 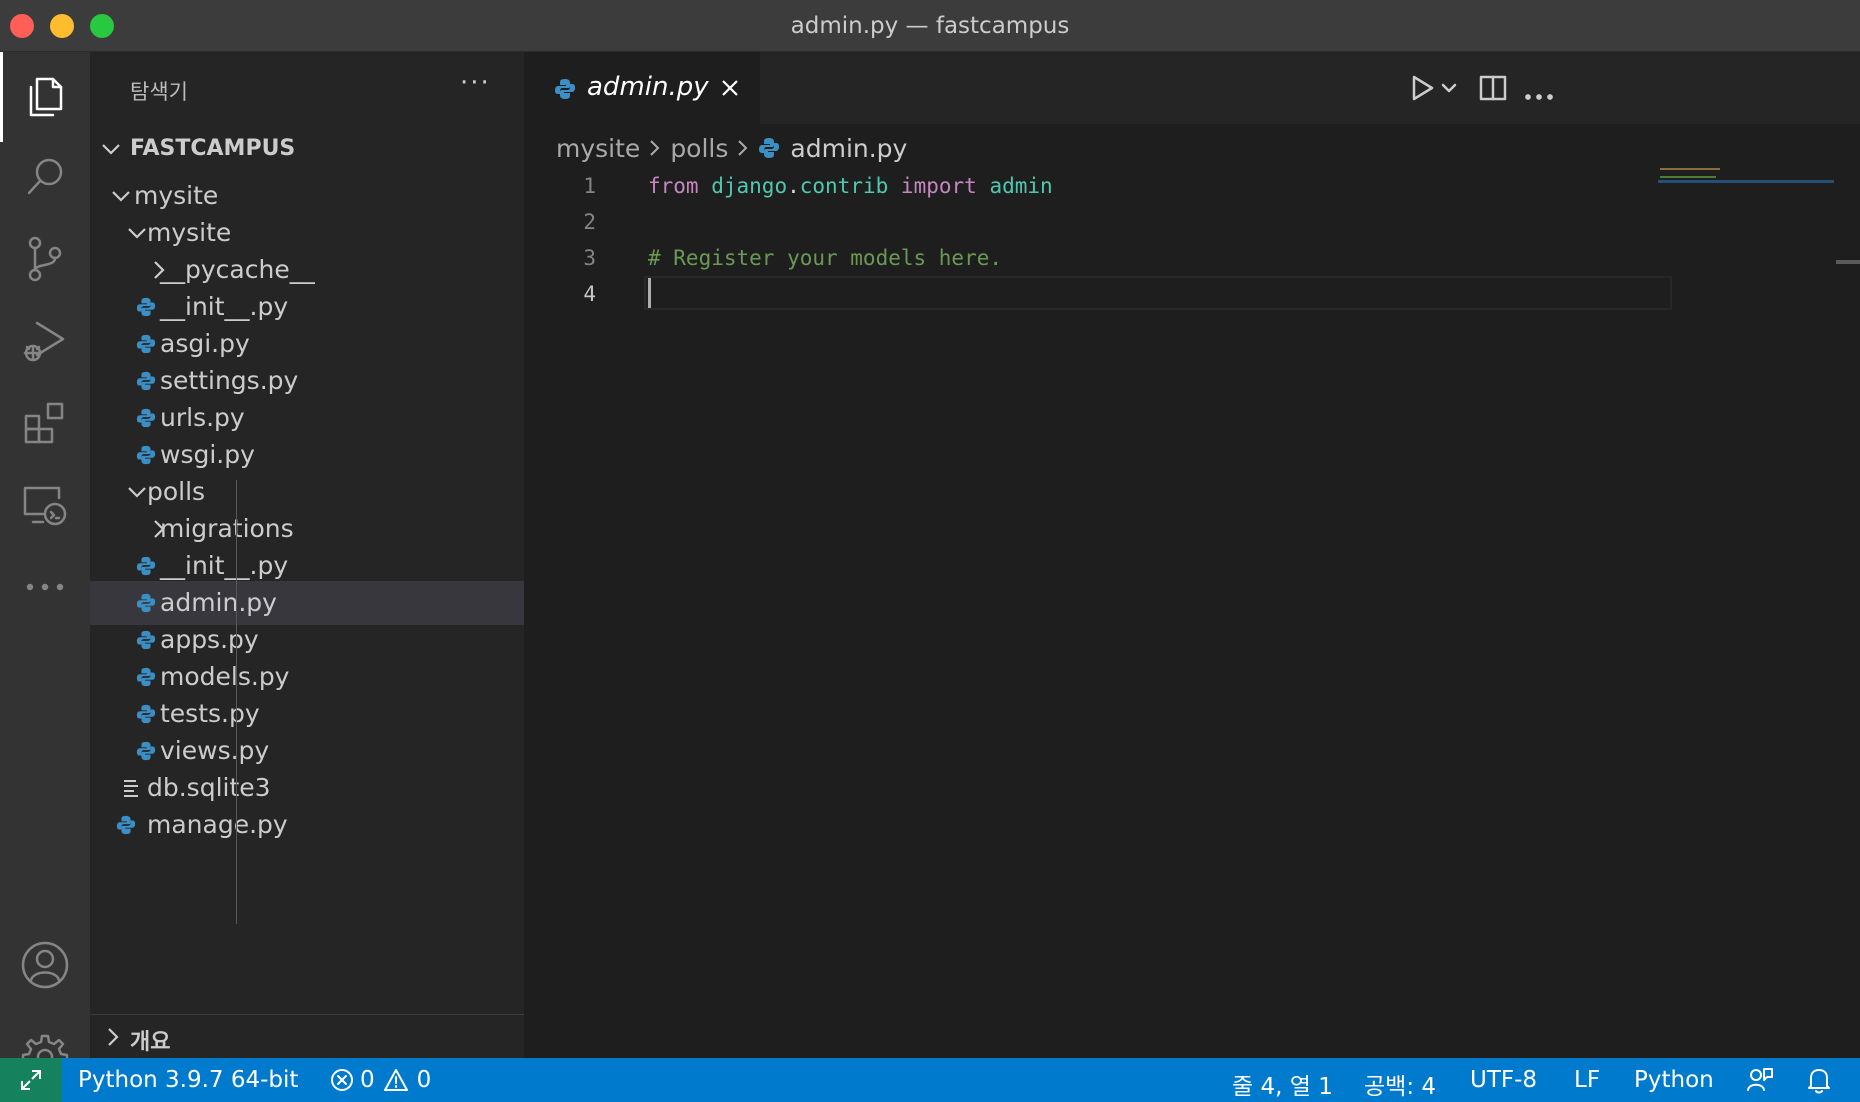 I want to click on files-icon, so click(x=45, y=97).